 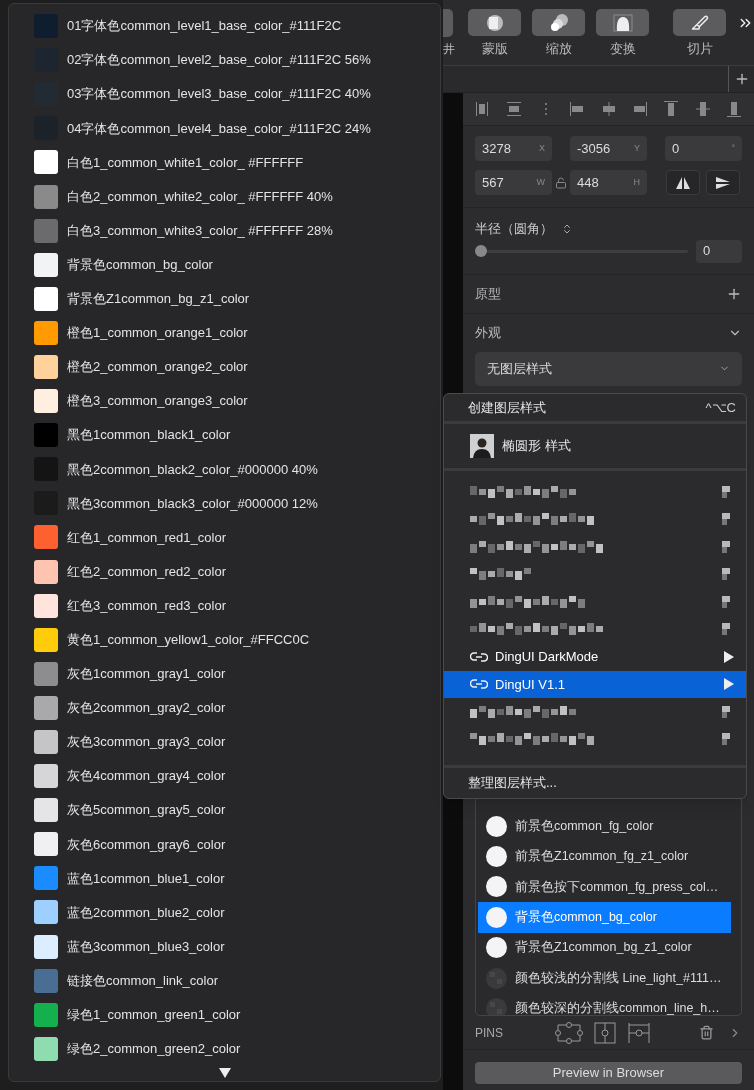 I want to click on scroll-down-icon, so click(x=224, y=1072).